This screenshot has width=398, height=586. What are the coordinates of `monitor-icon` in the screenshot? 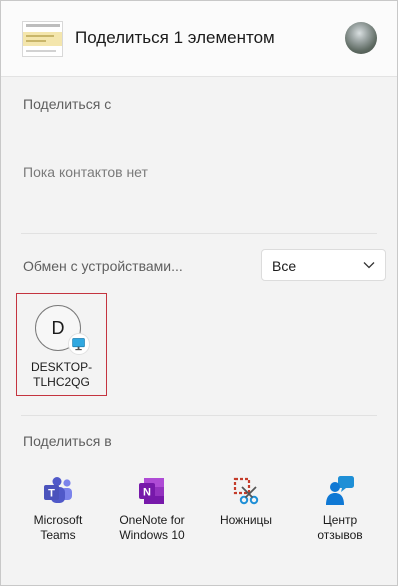 It's located at (78, 344).